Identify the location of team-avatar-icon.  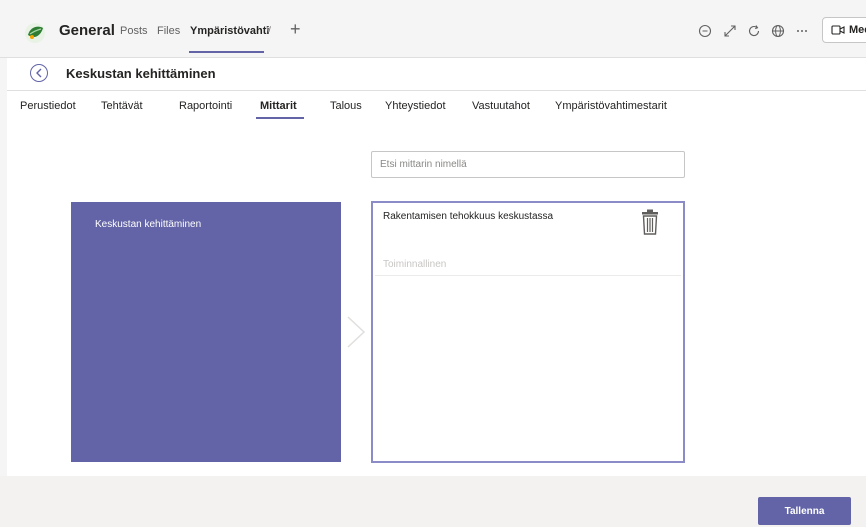
(35, 33).